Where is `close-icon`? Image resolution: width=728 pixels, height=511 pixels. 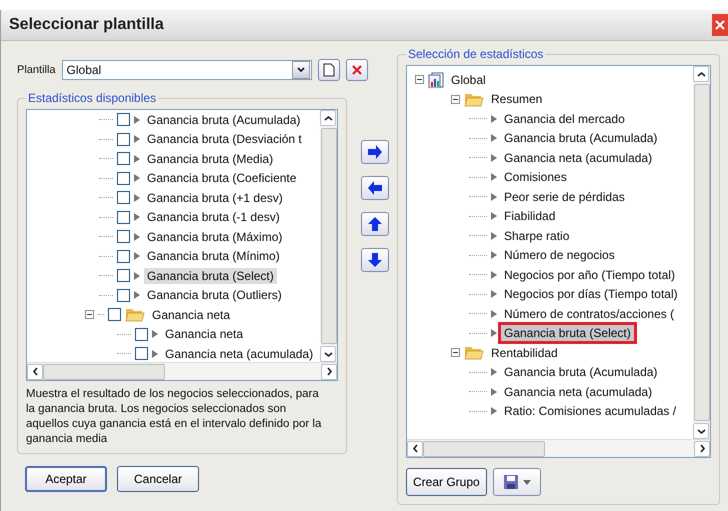
close-icon is located at coordinates (720, 25).